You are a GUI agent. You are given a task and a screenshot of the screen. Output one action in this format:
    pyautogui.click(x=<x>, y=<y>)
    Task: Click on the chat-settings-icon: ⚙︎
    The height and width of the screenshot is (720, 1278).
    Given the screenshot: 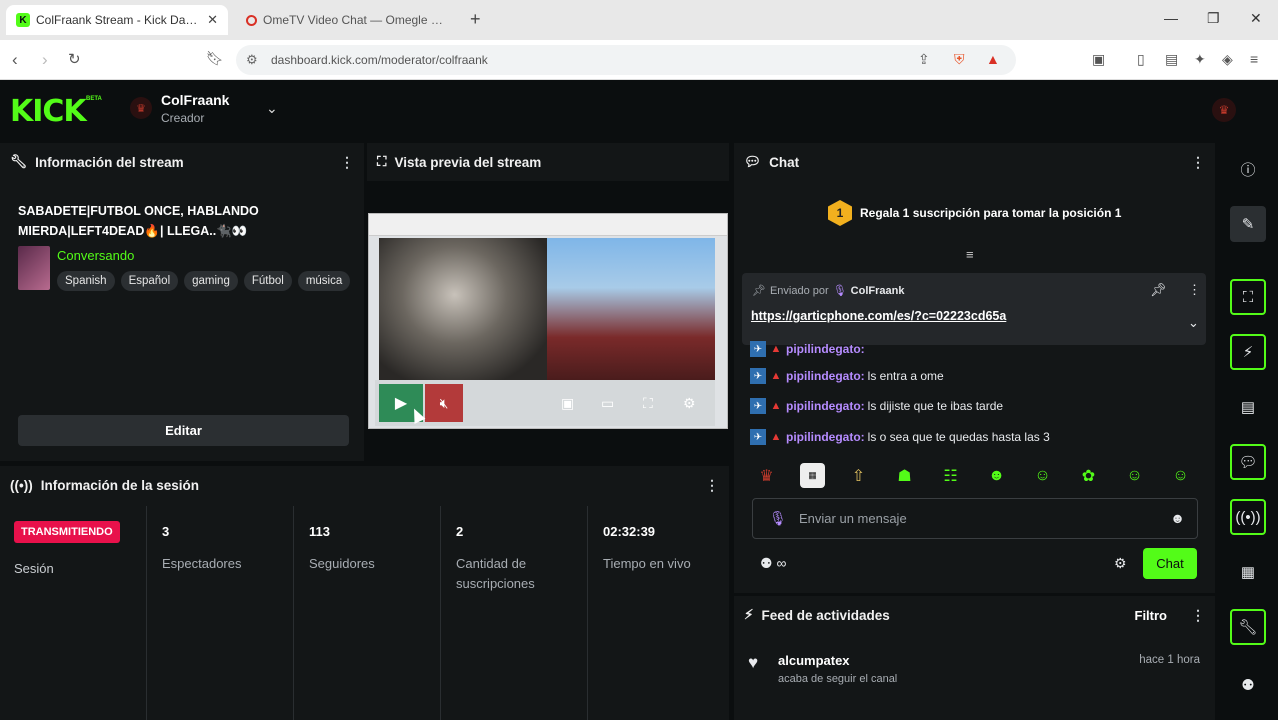 What is the action you would take?
    pyautogui.click(x=1120, y=563)
    